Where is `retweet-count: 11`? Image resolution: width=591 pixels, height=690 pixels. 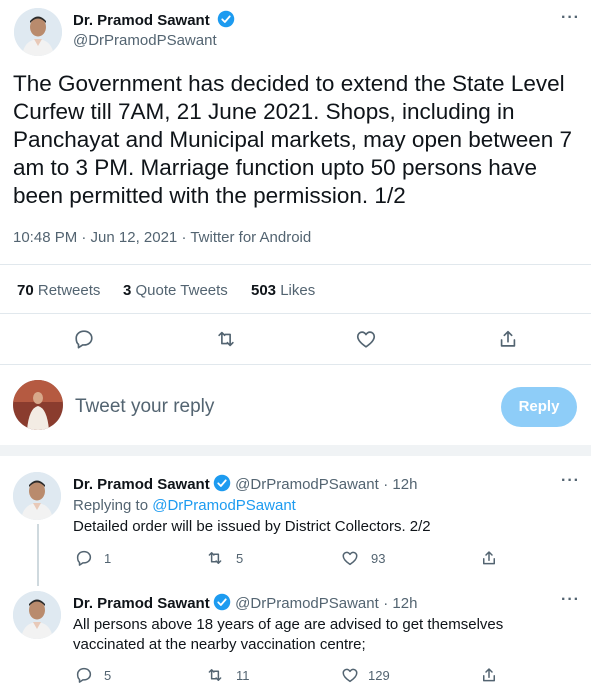
retweet-count: 11 is located at coordinates (243, 675).